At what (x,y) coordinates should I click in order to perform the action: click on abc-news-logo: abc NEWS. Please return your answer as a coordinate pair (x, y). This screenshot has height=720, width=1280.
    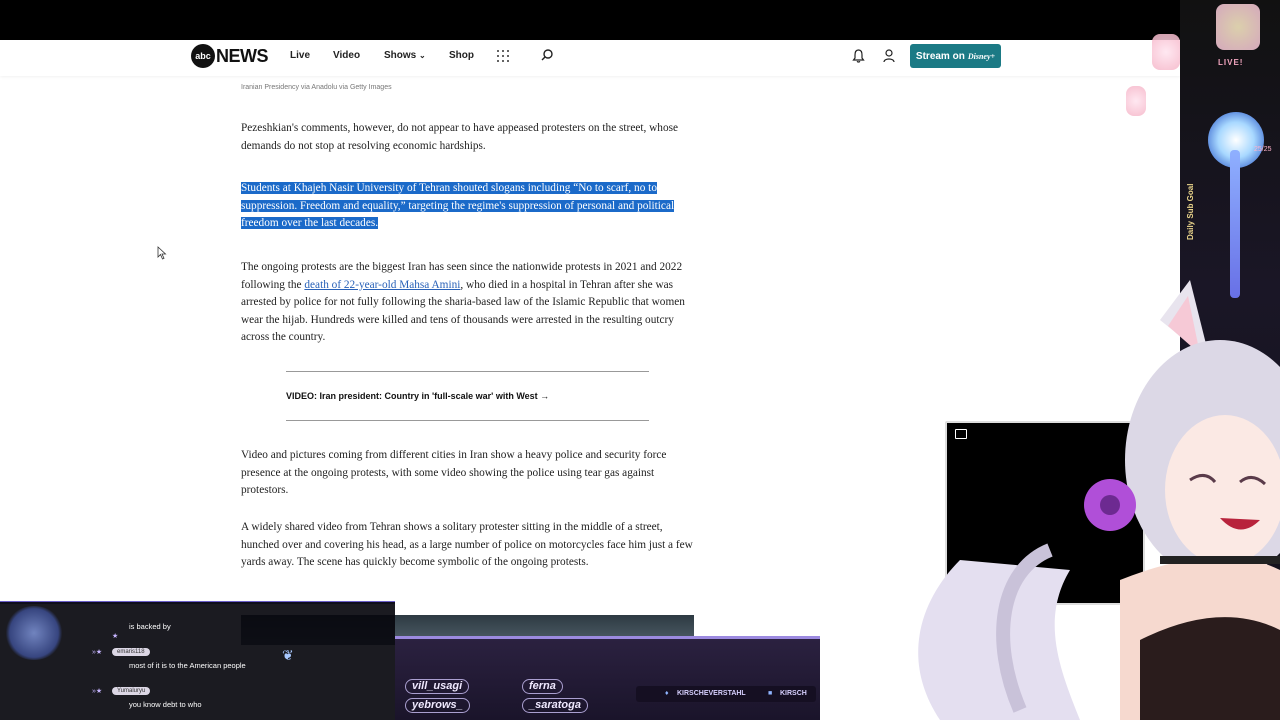
    Looking at the image, I should click on (230, 56).